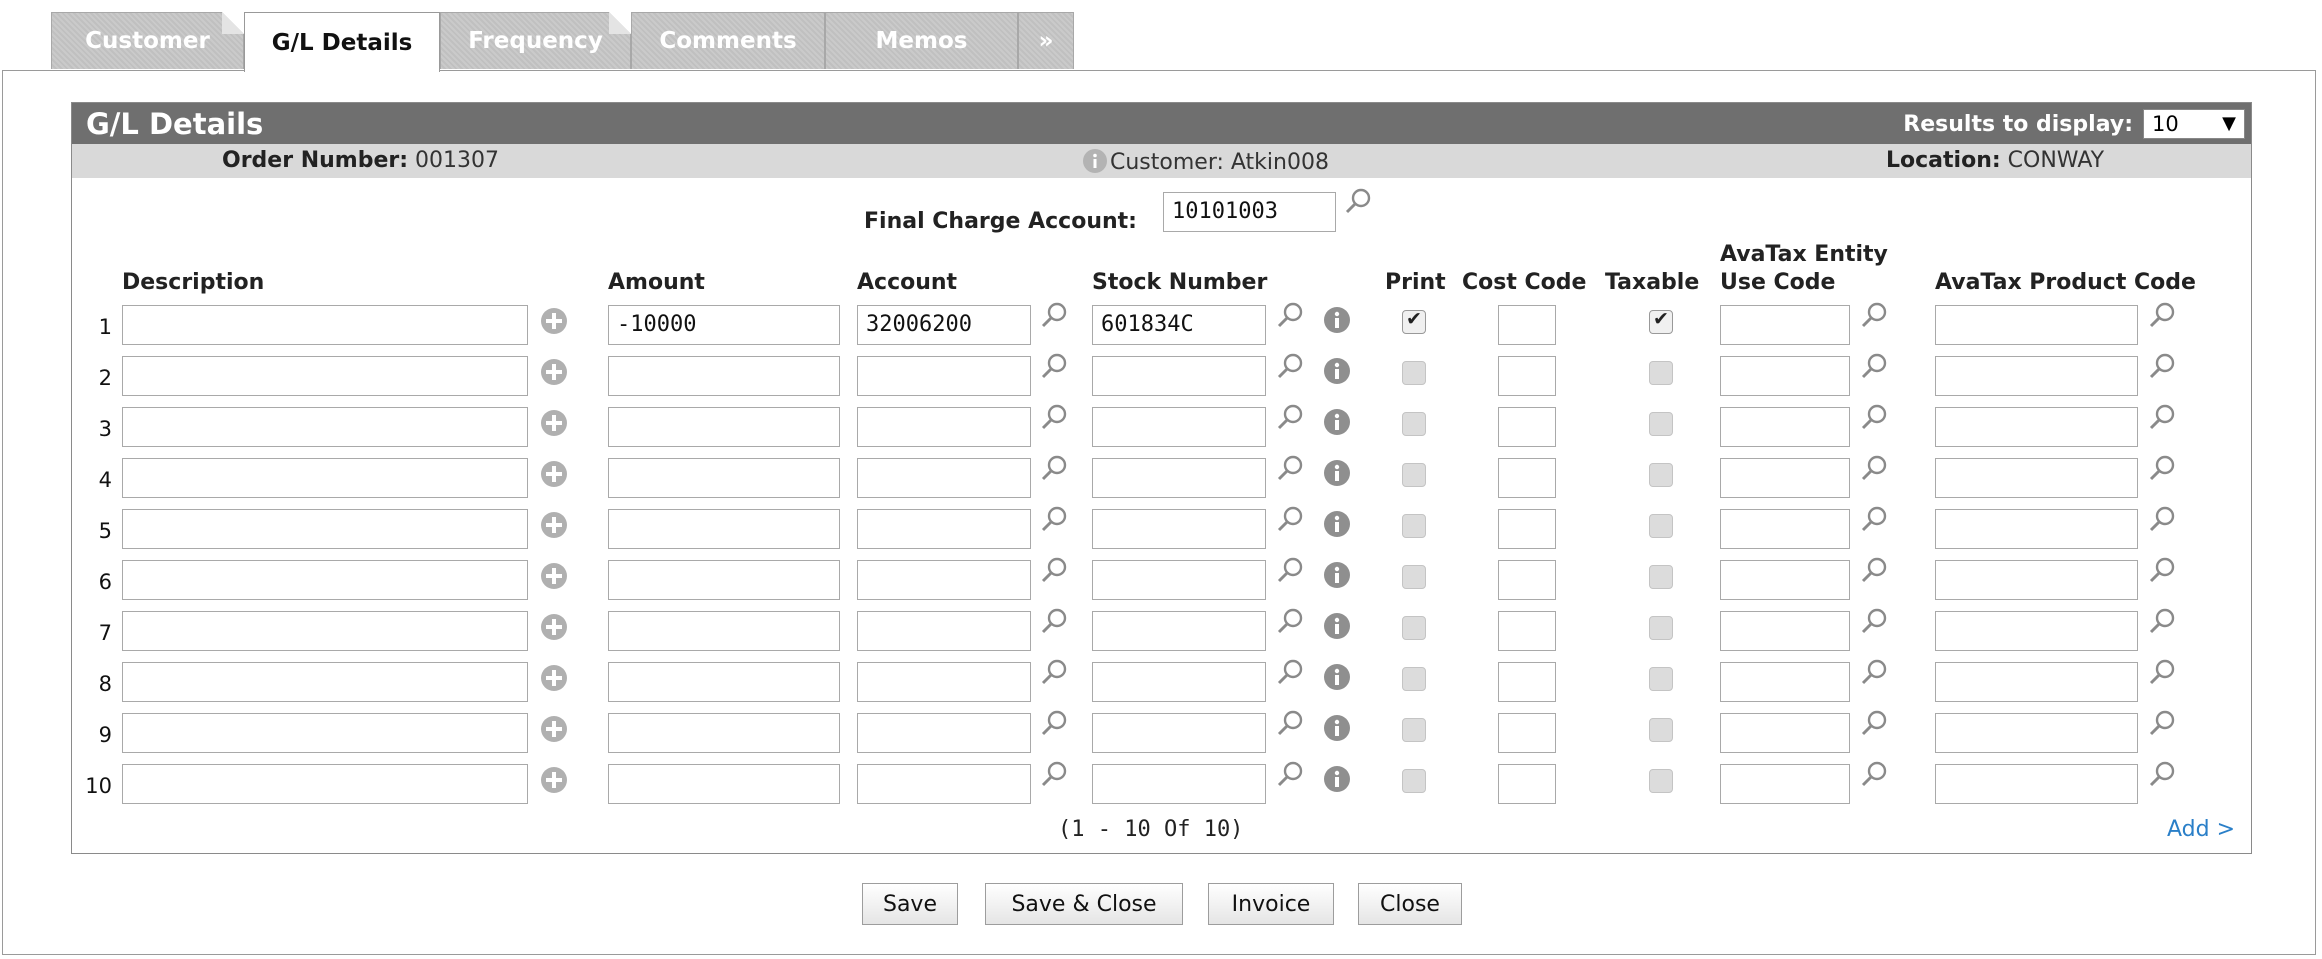 The image size is (2322, 959). I want to click on results-to-display-select: 10 ▼, so click(2194, 124).